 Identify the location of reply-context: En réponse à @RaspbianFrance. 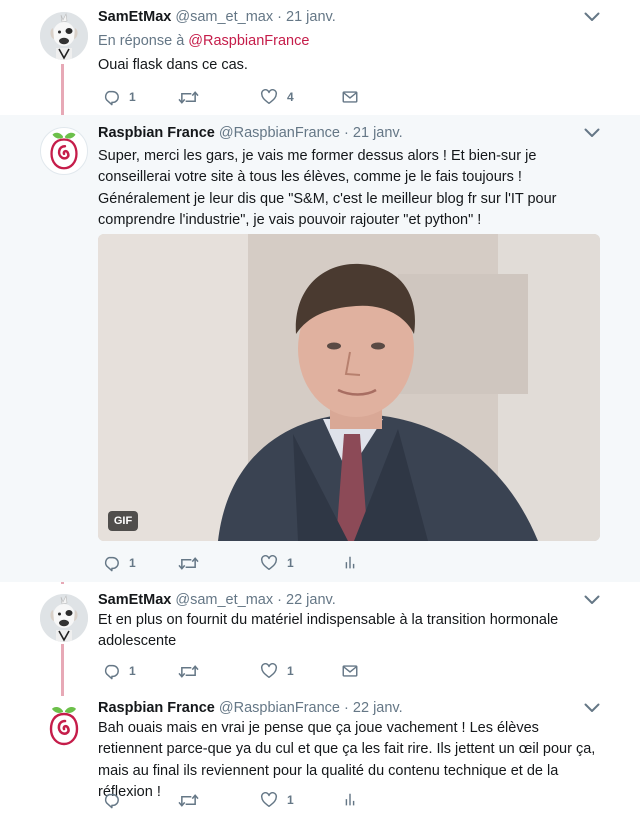
(203, 41).